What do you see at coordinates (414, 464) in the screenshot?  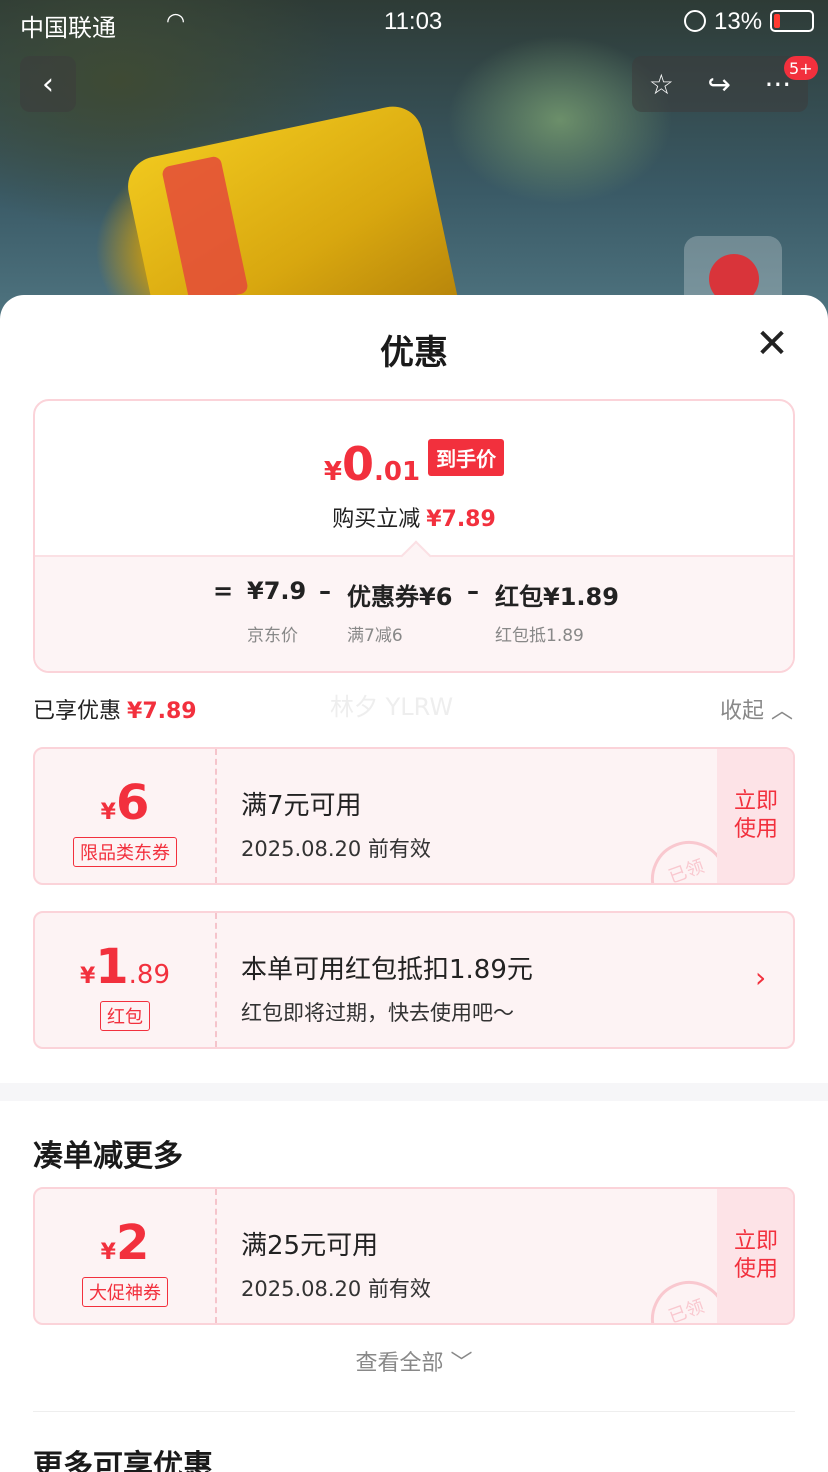 I see `final-price: ¥0.01 到手价` at bounding box center [414, 464].